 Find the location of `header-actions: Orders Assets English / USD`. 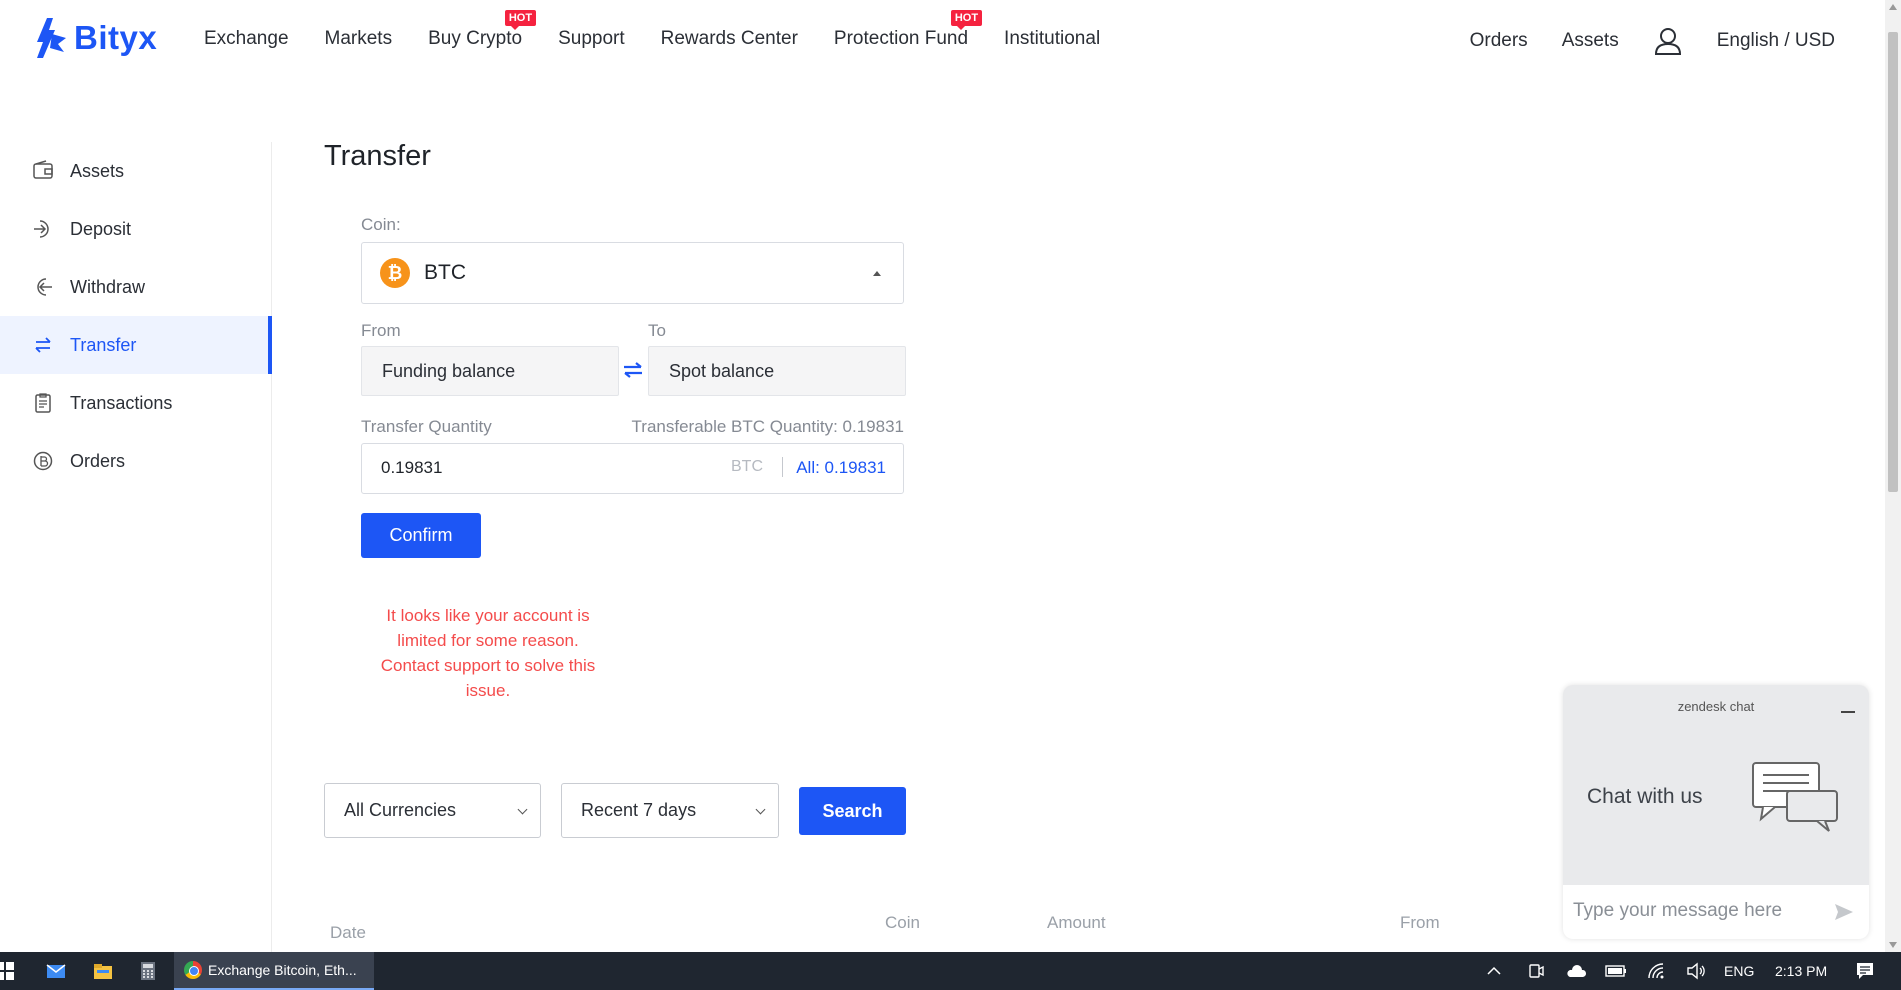

header-actions: Orders Assets English / USD is located at coordinates (1652, 41).